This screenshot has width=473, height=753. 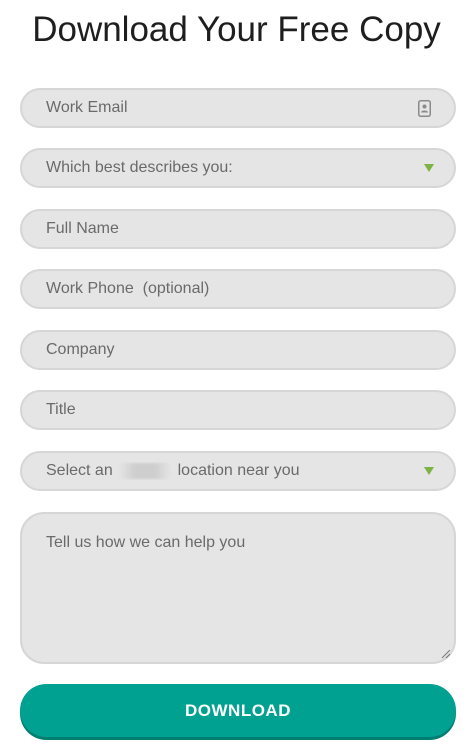 What do you see at coordinates (128, 288) in the screenshot?
I see `work-phone-placeholder: Work Phone (optional)` at bounding box center [128, 288].